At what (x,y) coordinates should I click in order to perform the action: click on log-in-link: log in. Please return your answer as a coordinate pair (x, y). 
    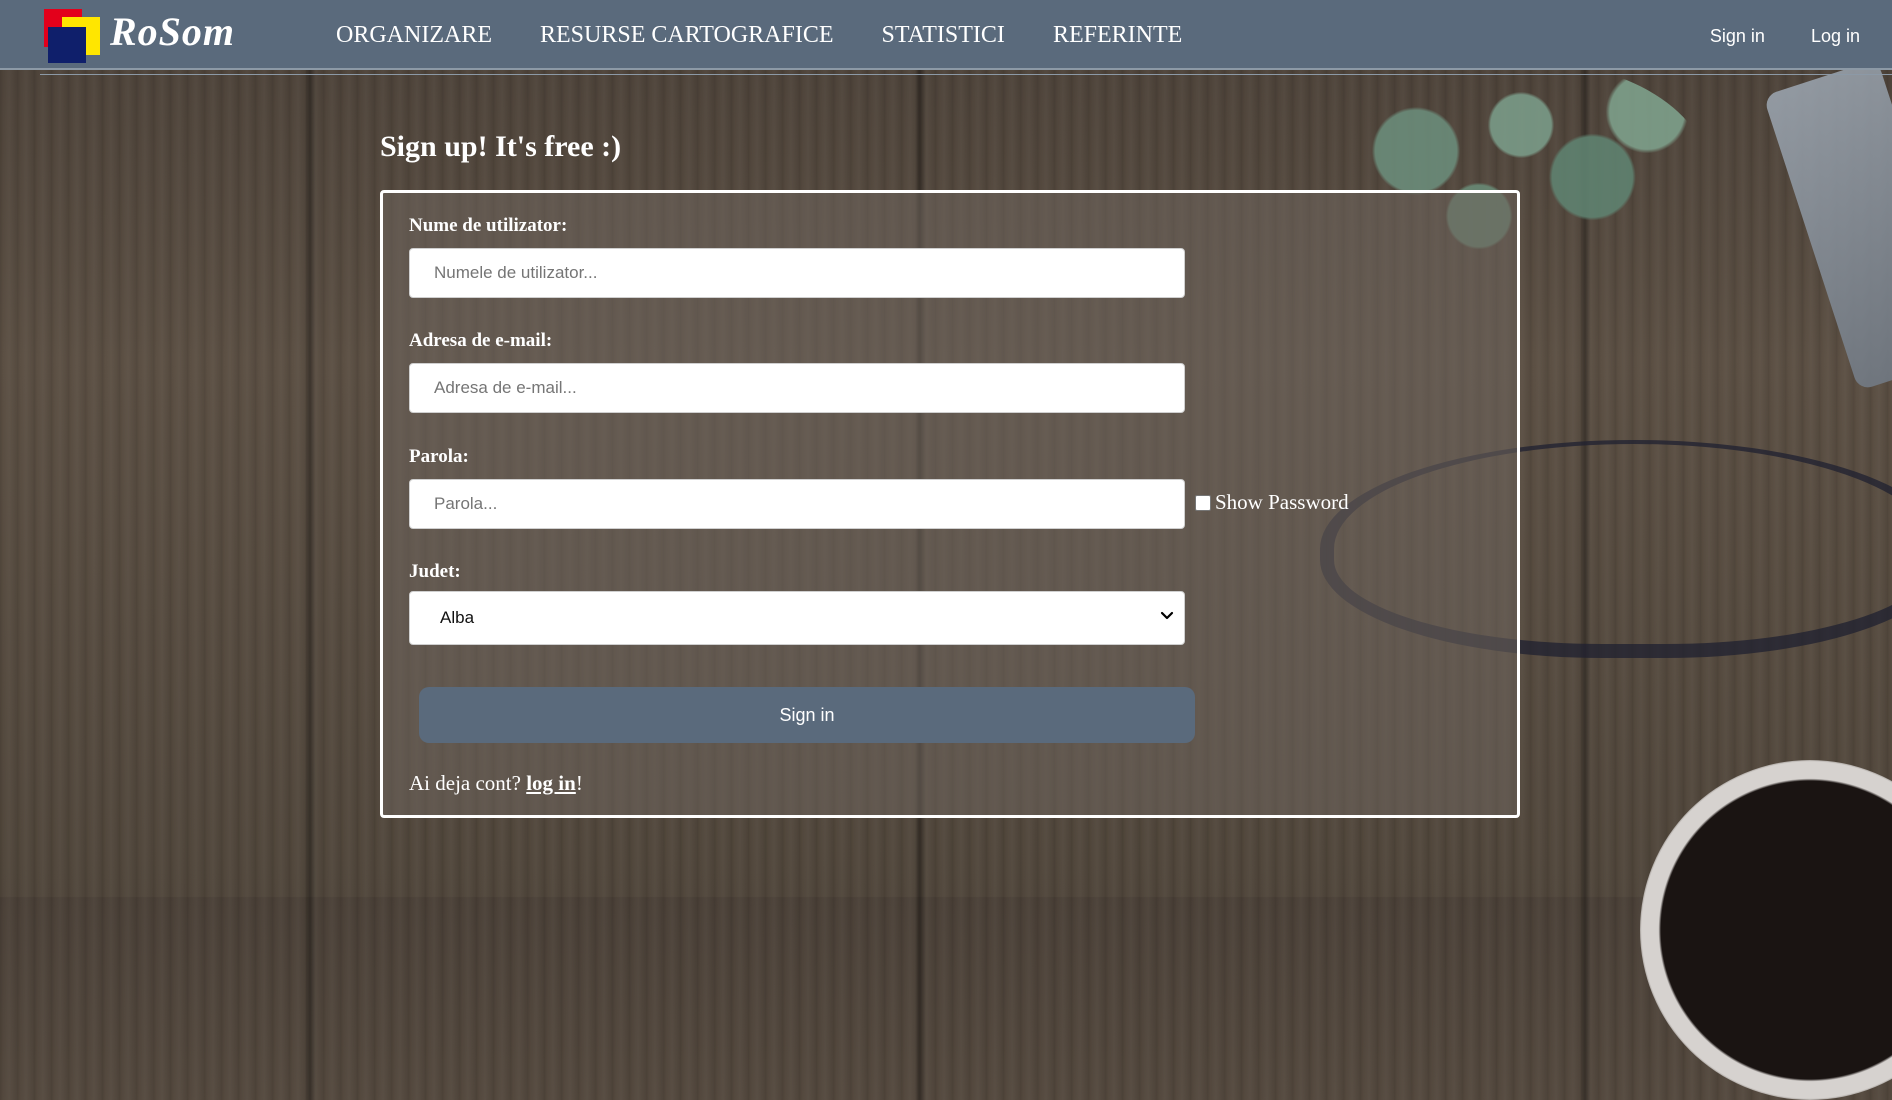
    Looking at the image, I should click on (551, 783).